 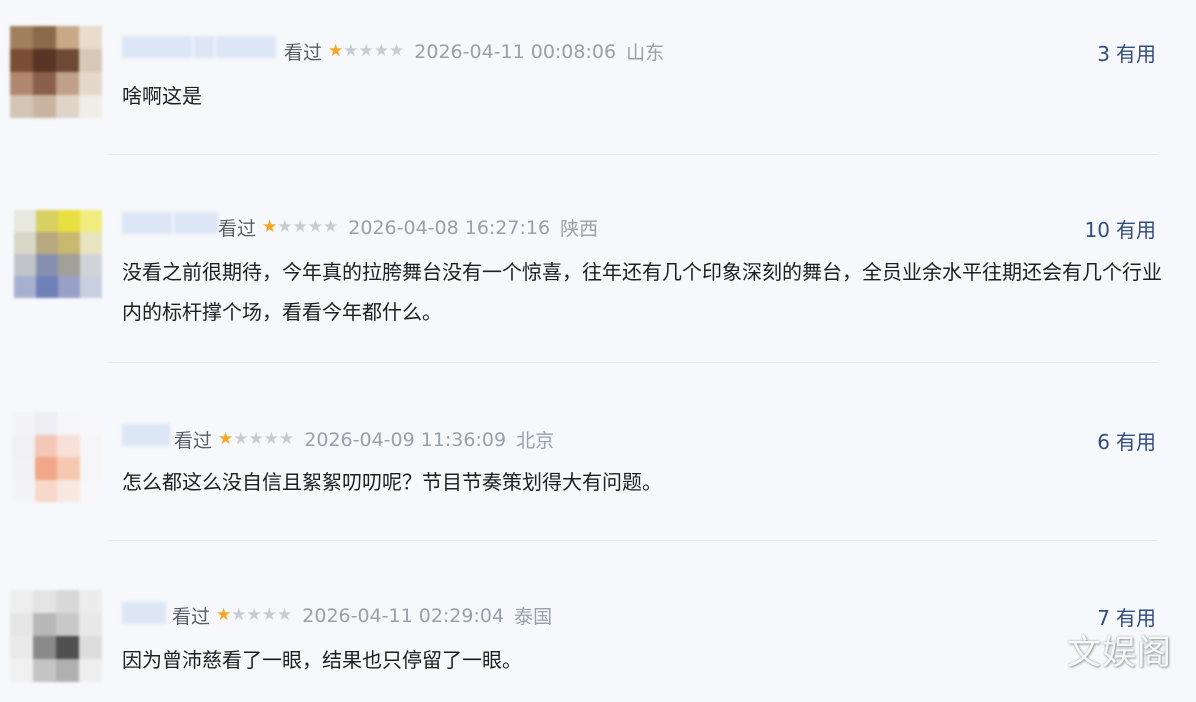 I want to click on useful-vote-button: 3 有用, so click(x=1126, y=52).